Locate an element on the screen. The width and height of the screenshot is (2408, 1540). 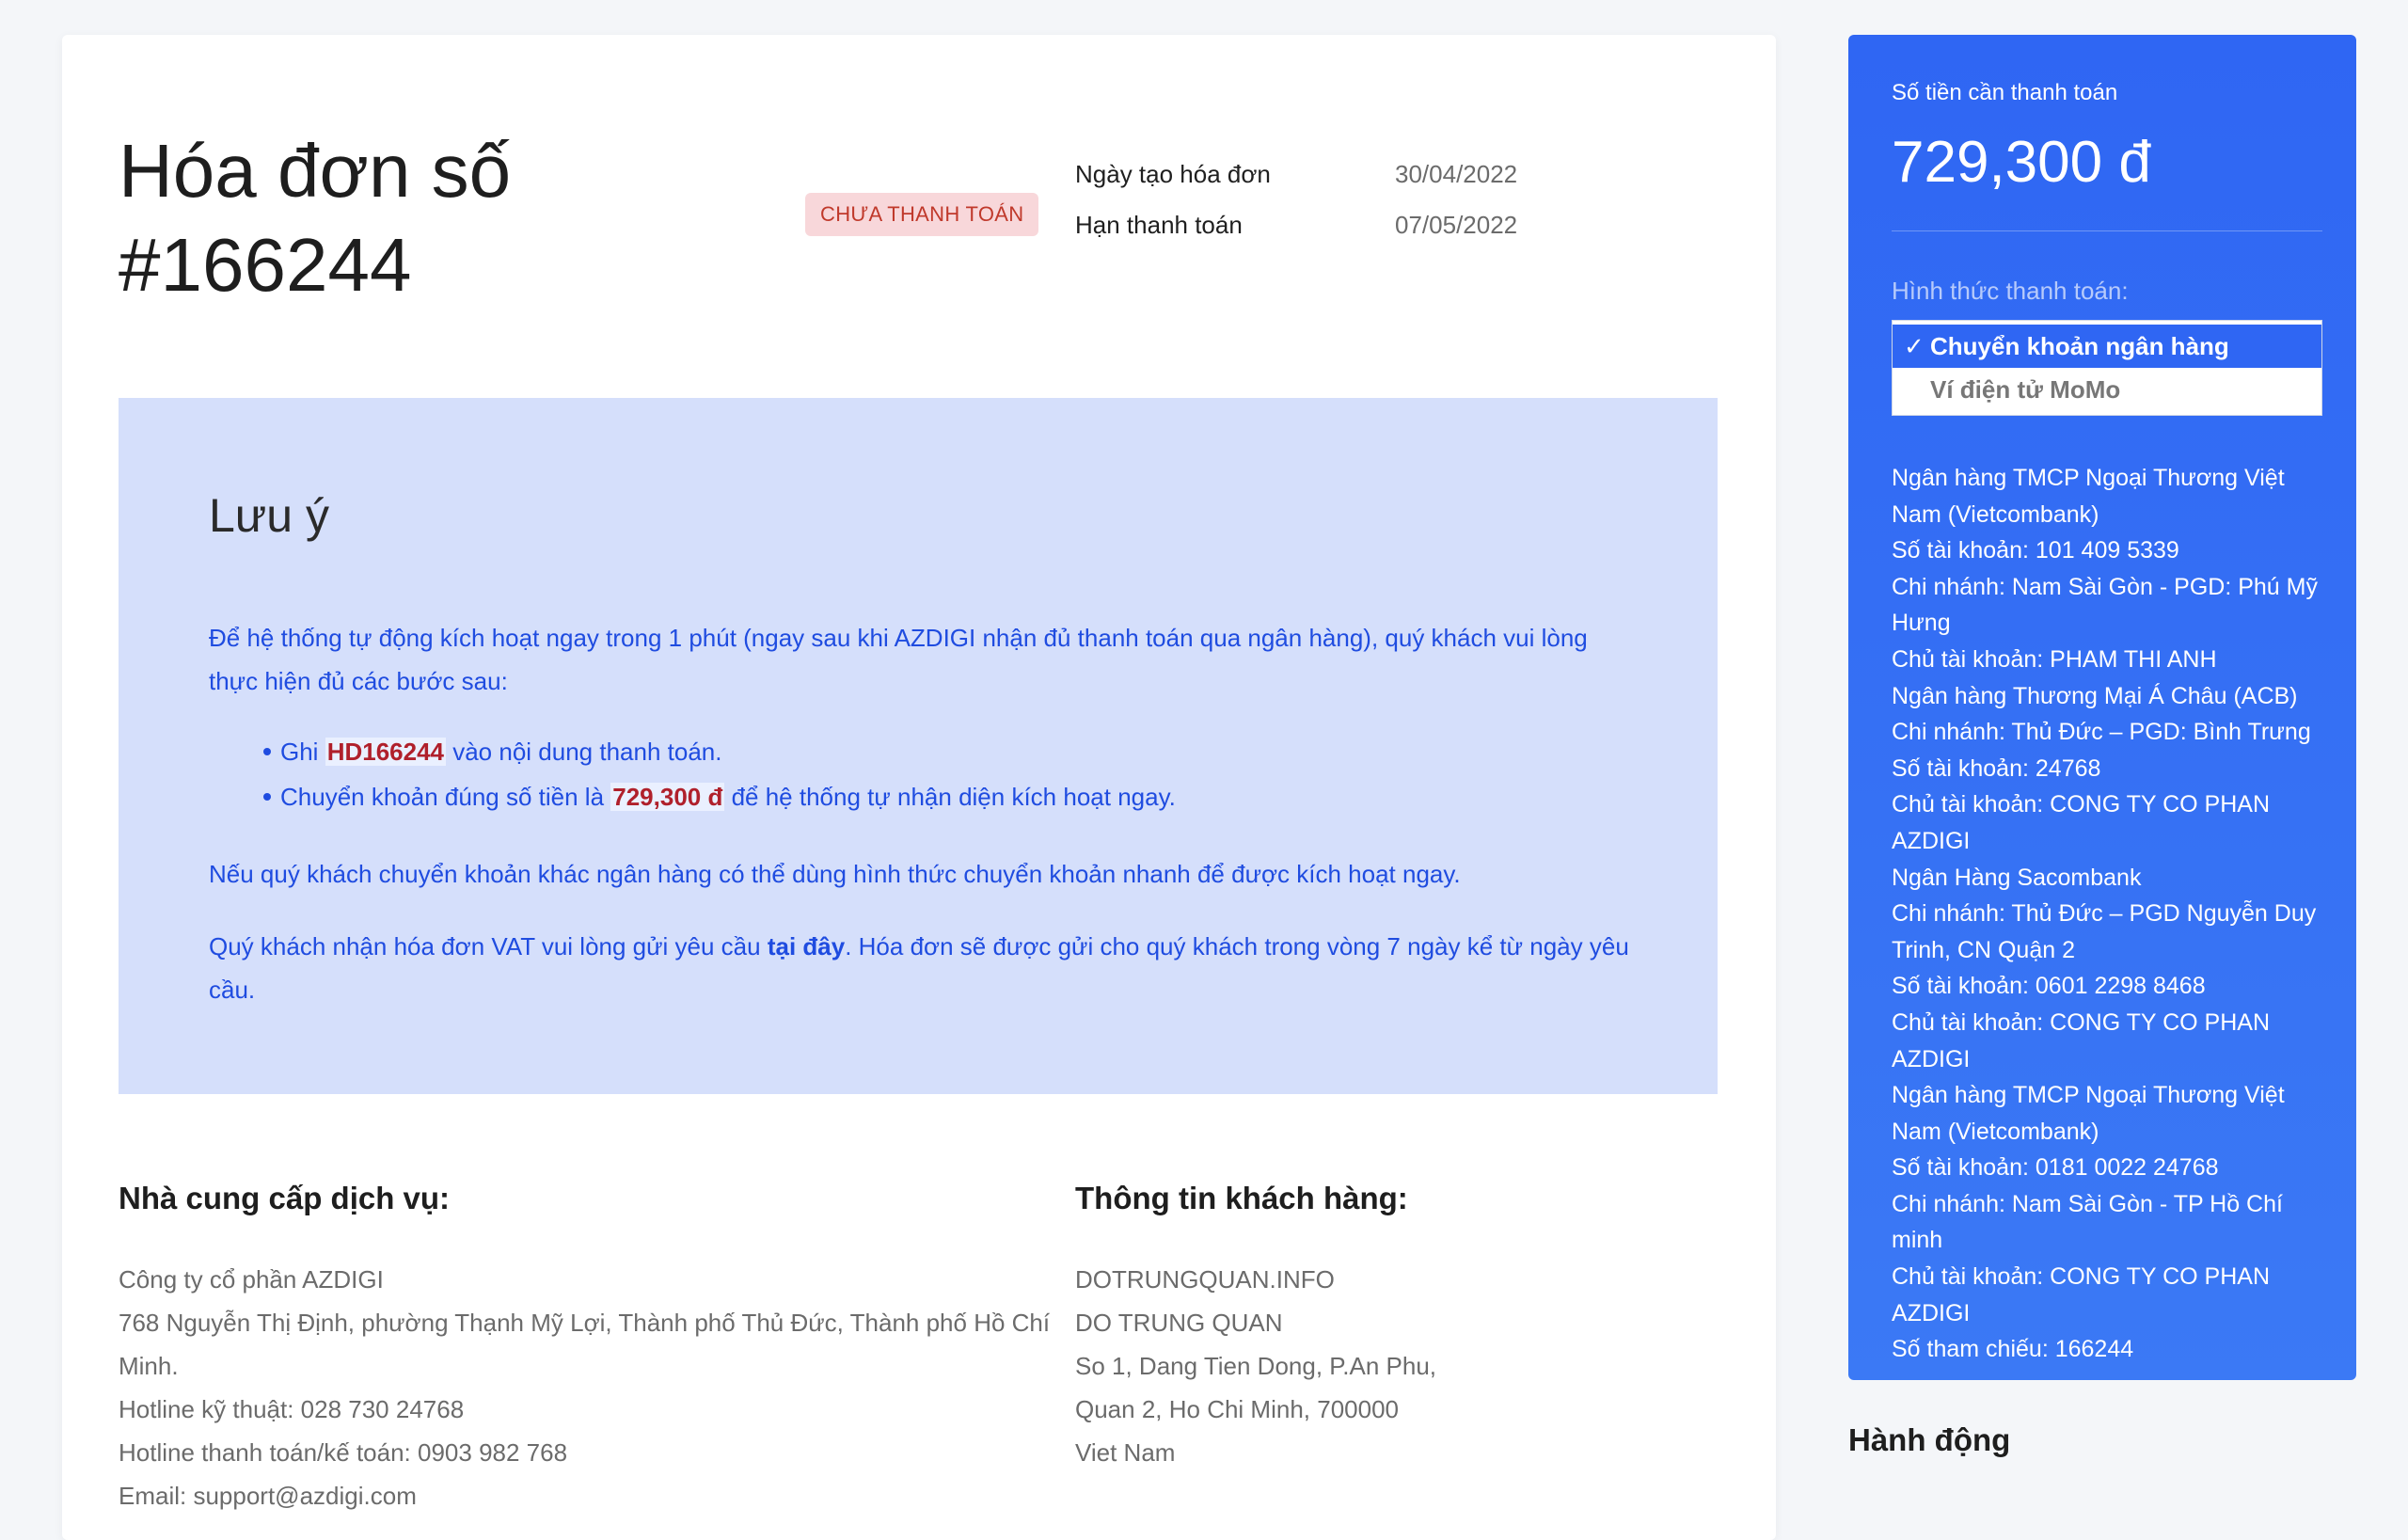
notice-step-item: Ghi HD166244 vào nội dung thanh toán. is located at coordinates (693, 751).